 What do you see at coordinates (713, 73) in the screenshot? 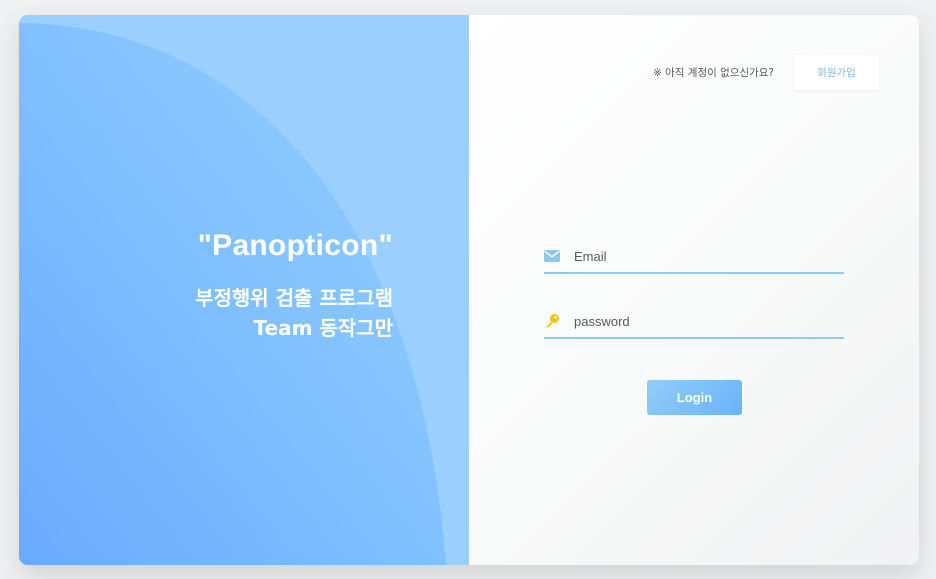
I see `signup-question: ※ 아직 계정이 없으신가요?` at bounding box center [713, 73].